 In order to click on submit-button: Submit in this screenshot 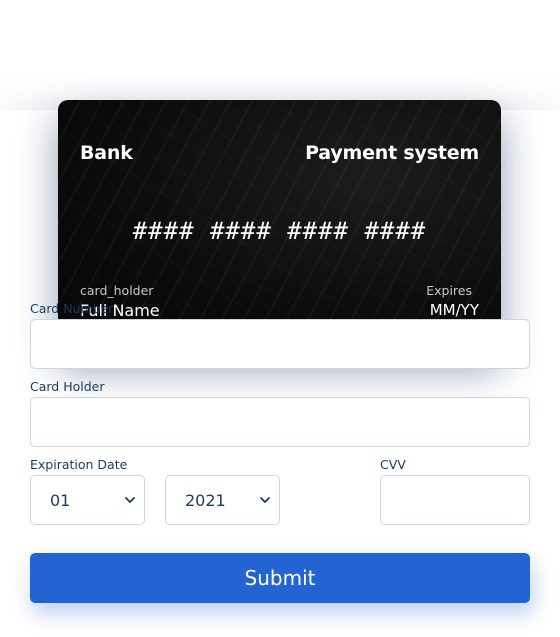, I will do `click(280, 578)`.